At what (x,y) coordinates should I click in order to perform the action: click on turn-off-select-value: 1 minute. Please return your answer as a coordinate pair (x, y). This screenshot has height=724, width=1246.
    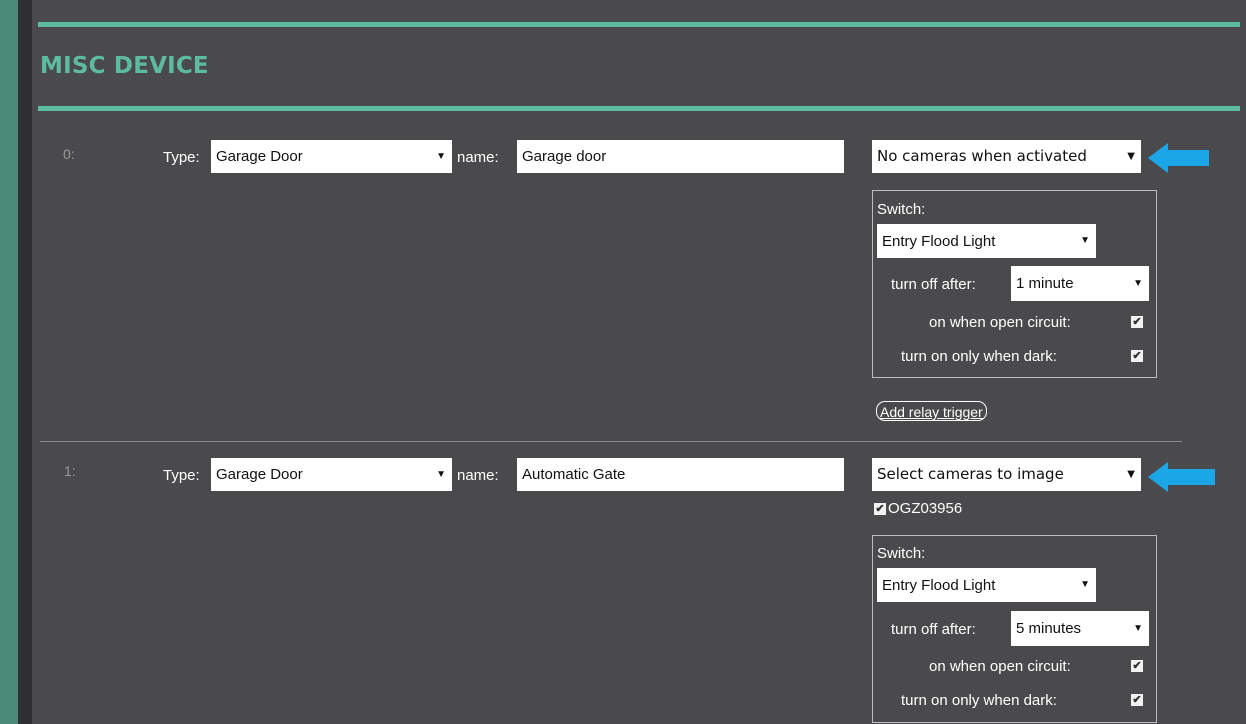
    Looking at the image, I should click on (1045, 283).